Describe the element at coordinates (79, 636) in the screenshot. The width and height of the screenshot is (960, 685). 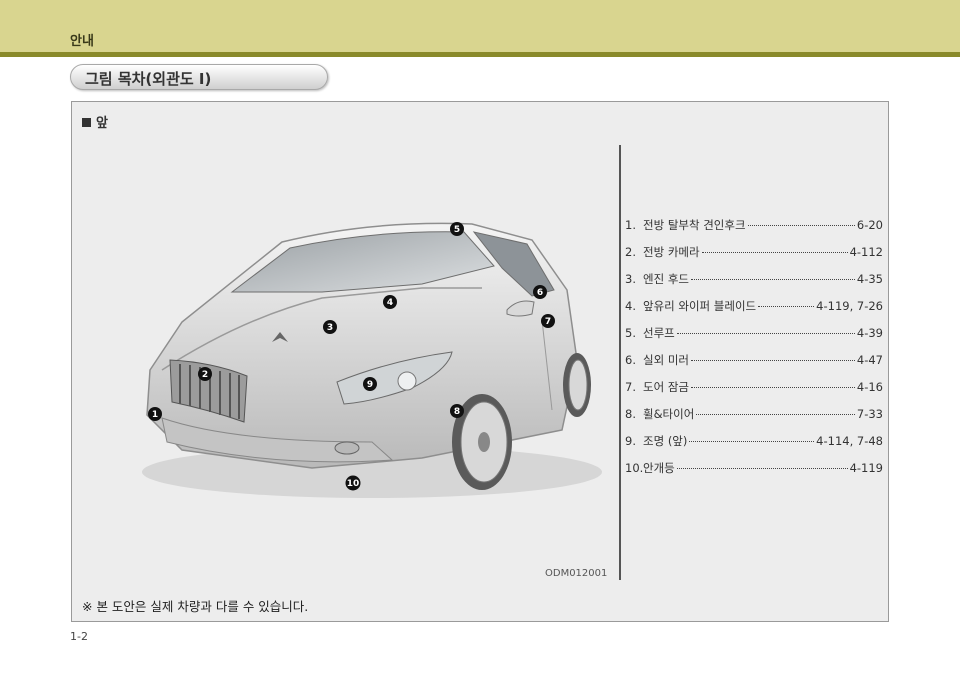
I see `page-number: 1-2` at that location.